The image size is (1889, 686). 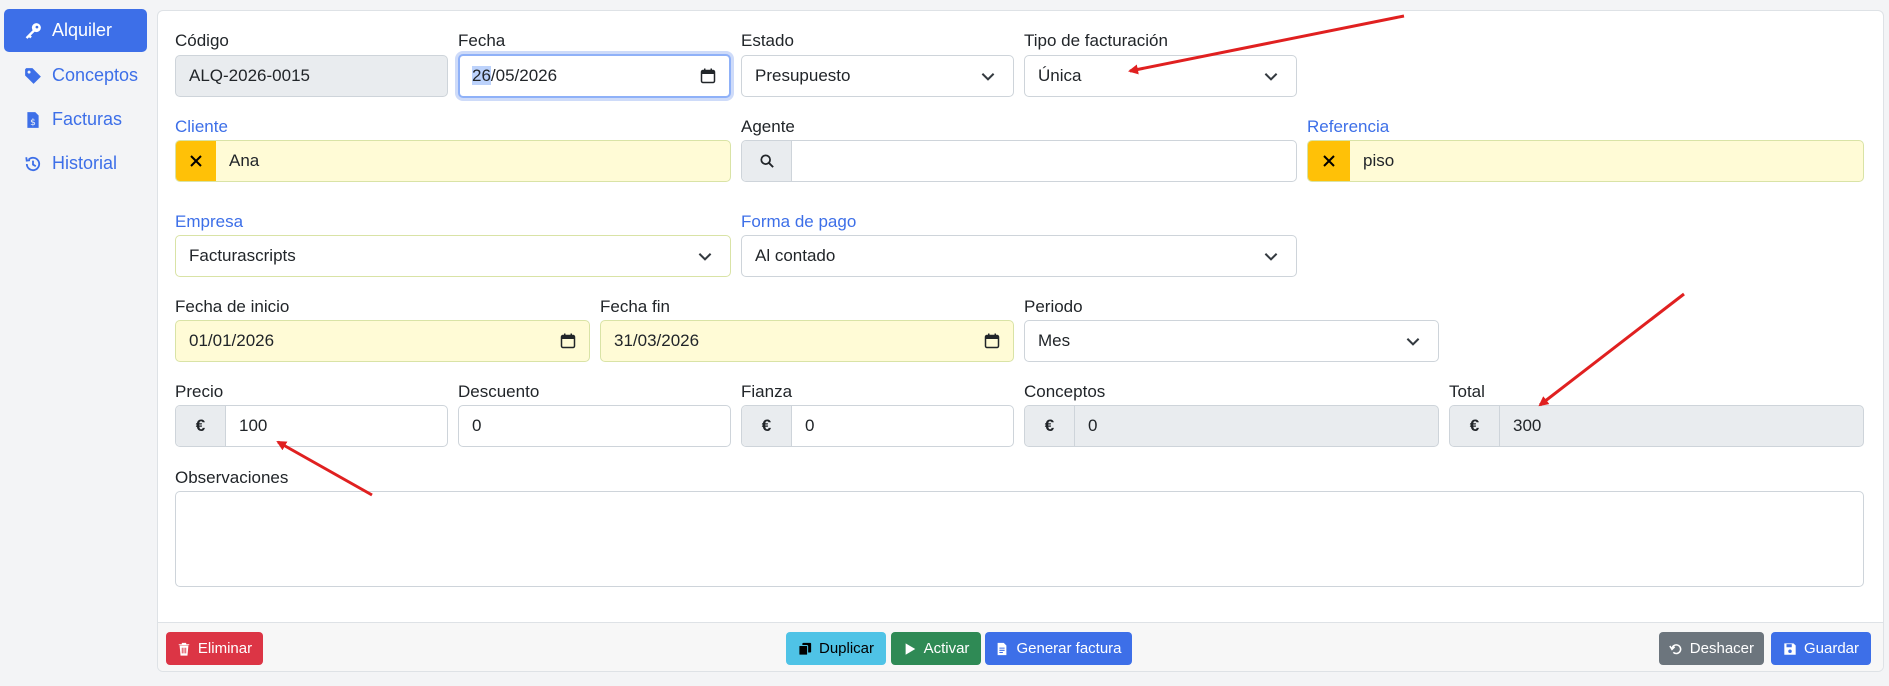 I want to click on fianza-label: Fianza, so click(x=767, y=391).